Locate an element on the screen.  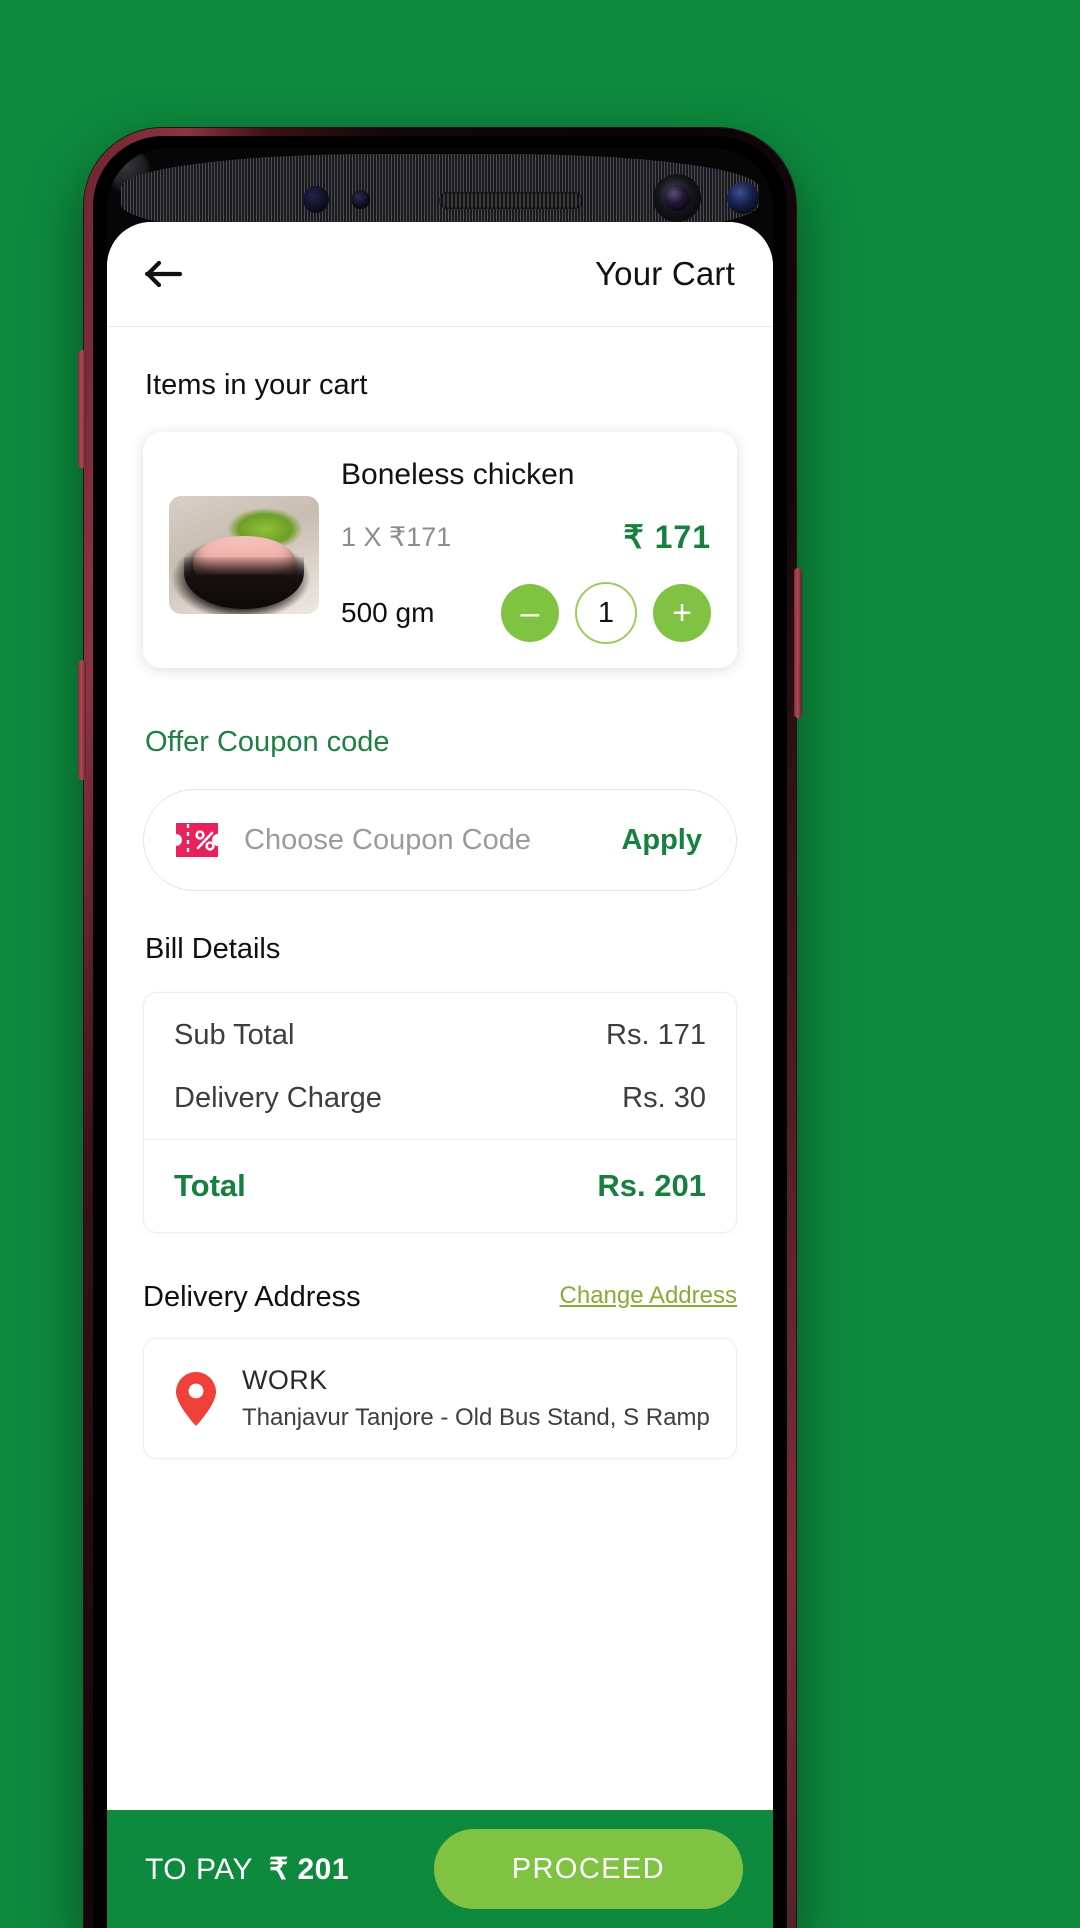
bill-row-label: Sub Total is located at coordinates (234, 1035).